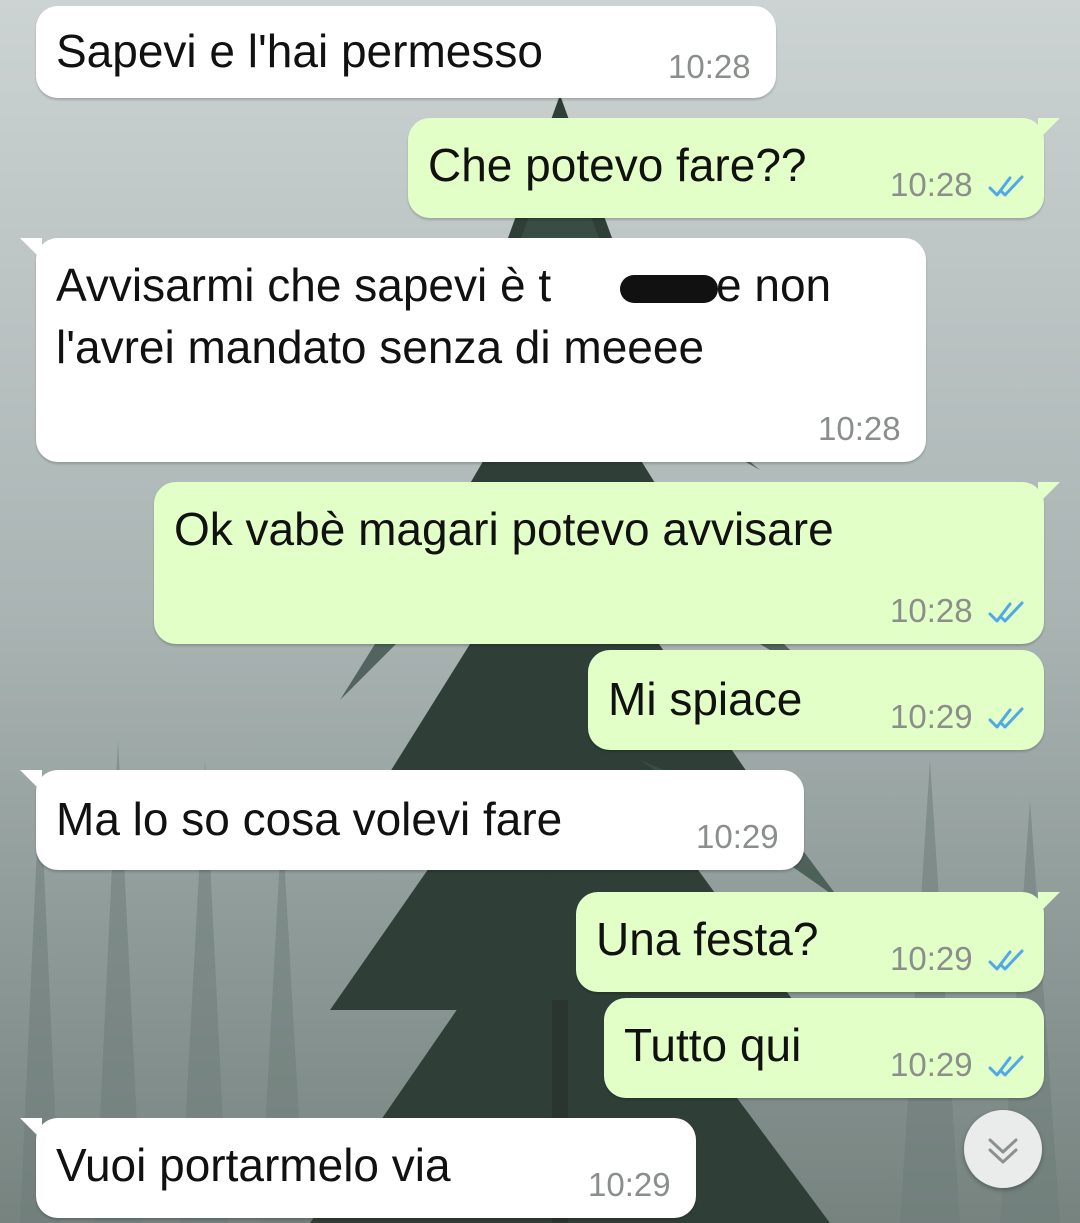  Describe the element at coordinates (304, 285) in the screenshot. I see `message-text-line1-start: Avvisarmi che sapevi è t` at that location.